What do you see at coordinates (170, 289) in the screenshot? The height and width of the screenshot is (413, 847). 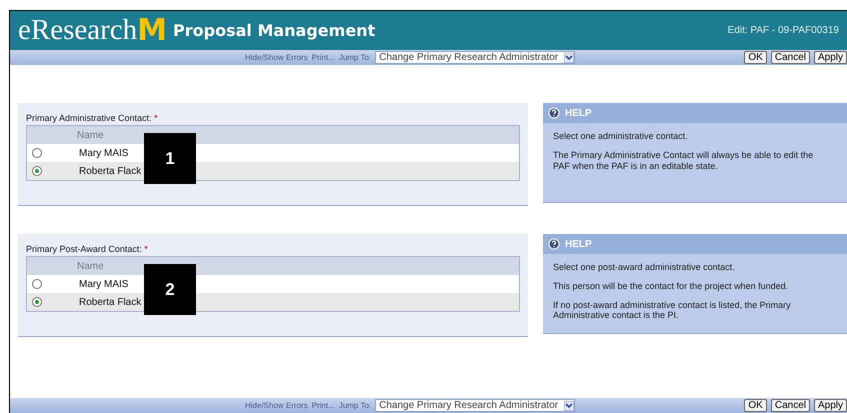 I see `callout-badge: 2` at bounding box center [170, 289].